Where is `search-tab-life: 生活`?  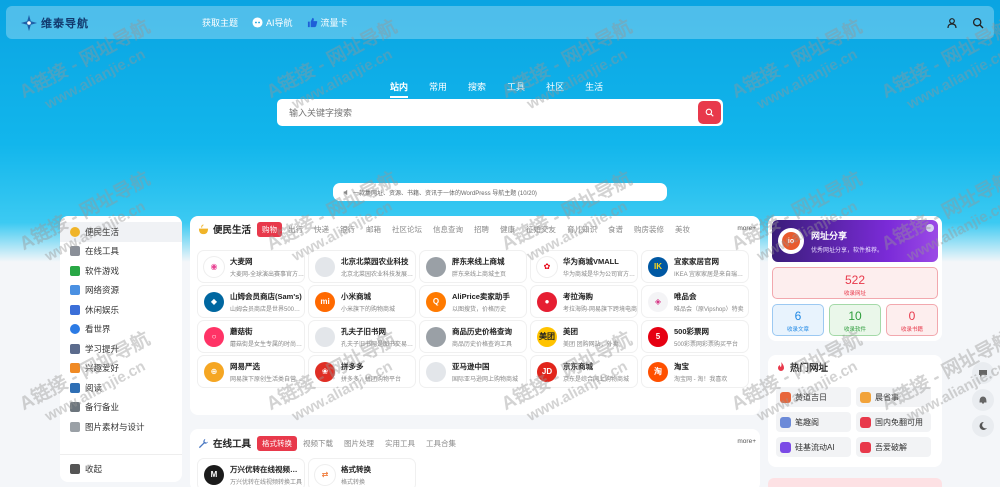 search-tab-life: 生活 is located at coordinates (594, 89).